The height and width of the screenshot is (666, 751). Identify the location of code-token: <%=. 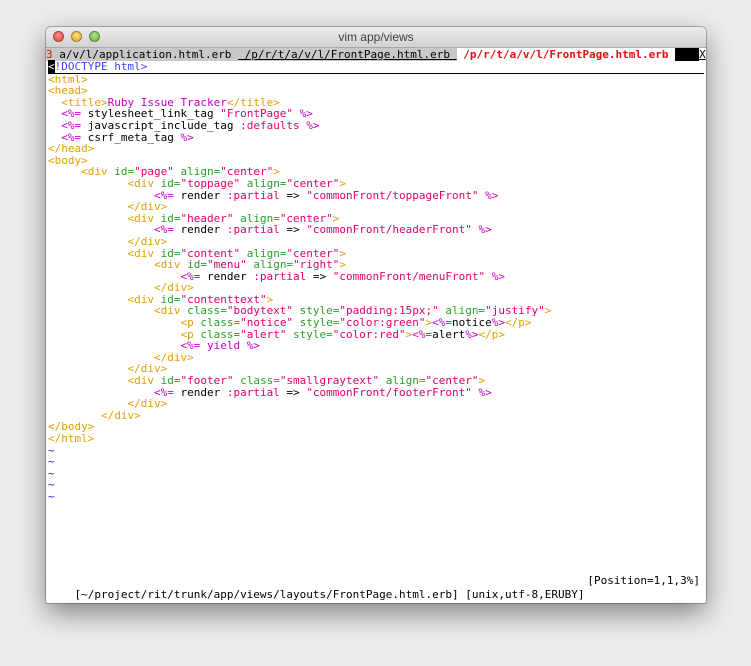
(422, 334).